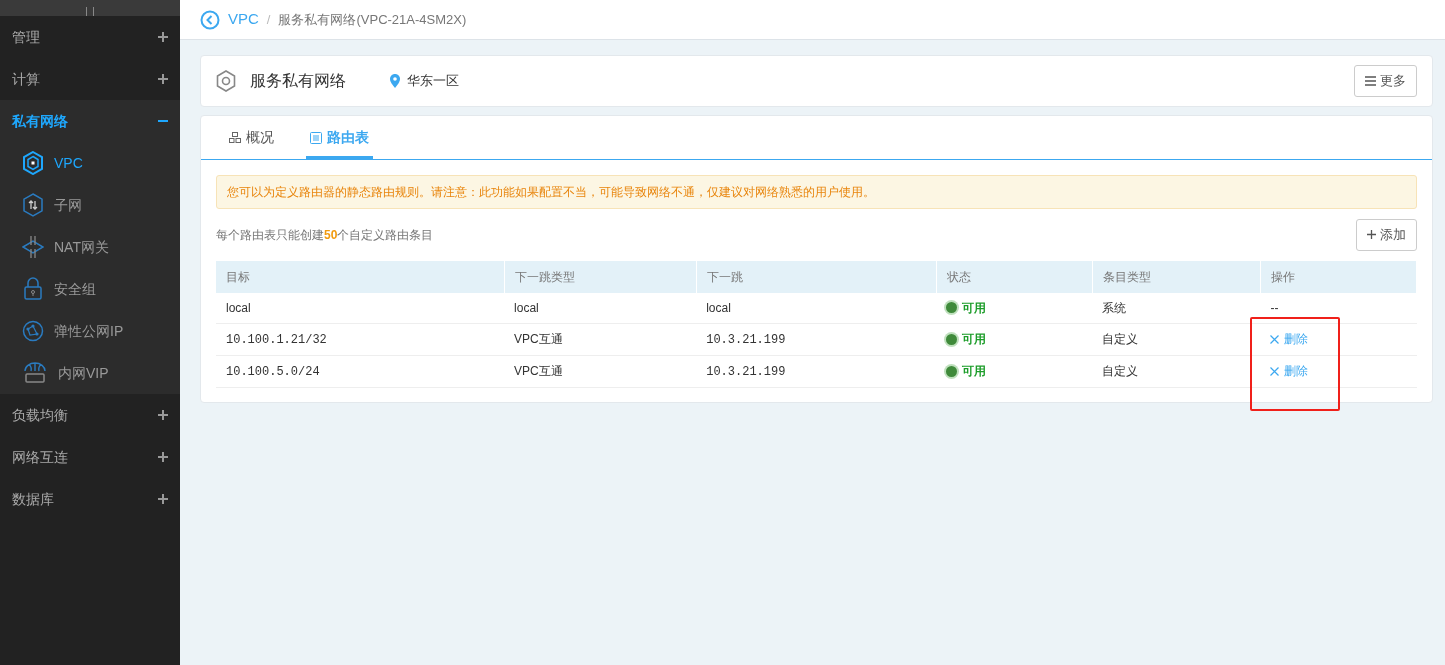 This screenshot has width=1445, height=665. What do you see at coordinates (325, 235) in the screenshot?
I see `limit-note: 每个路由表只能创建50个自定义路由条目` at bounding box center [325, 235].